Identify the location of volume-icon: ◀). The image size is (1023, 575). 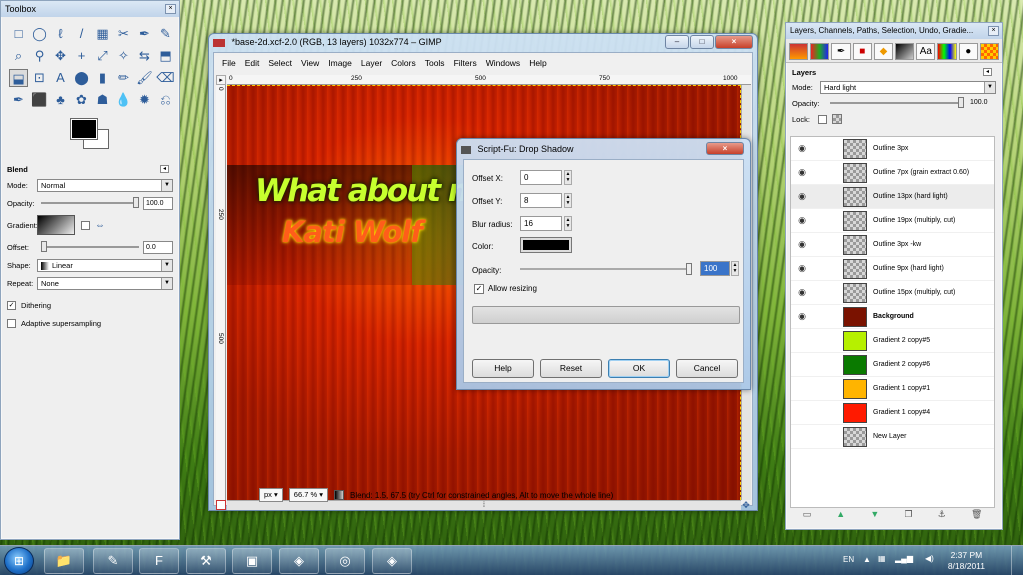
(929, 558).